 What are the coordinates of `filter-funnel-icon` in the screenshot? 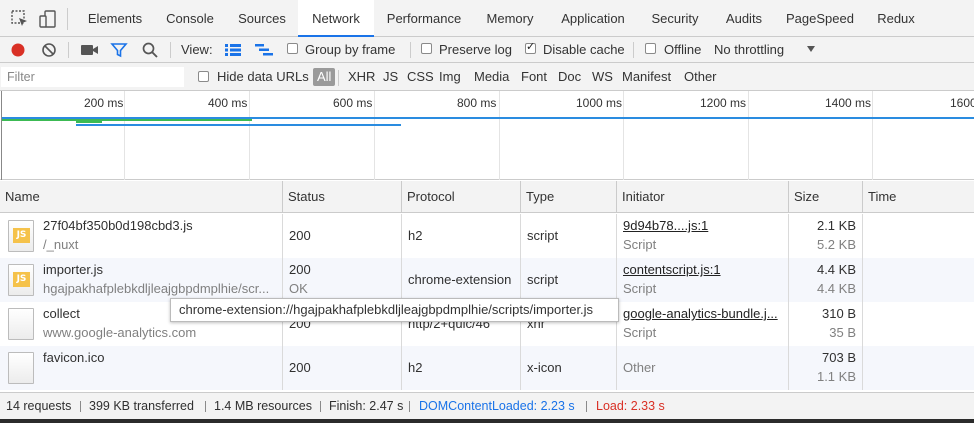 It's located at (119, 50).